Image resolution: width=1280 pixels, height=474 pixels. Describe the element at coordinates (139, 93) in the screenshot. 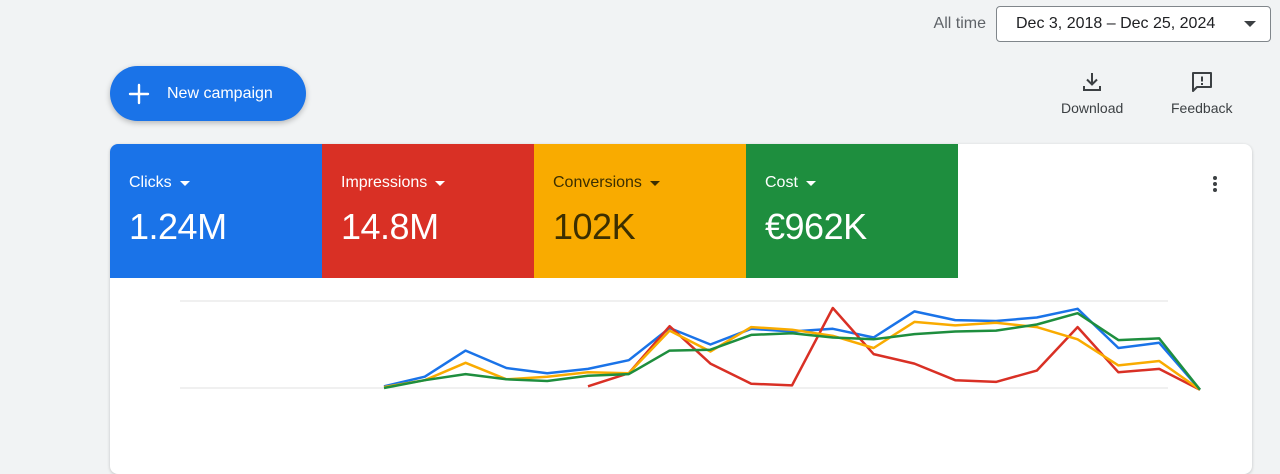

I see `plus-icon` at that location.